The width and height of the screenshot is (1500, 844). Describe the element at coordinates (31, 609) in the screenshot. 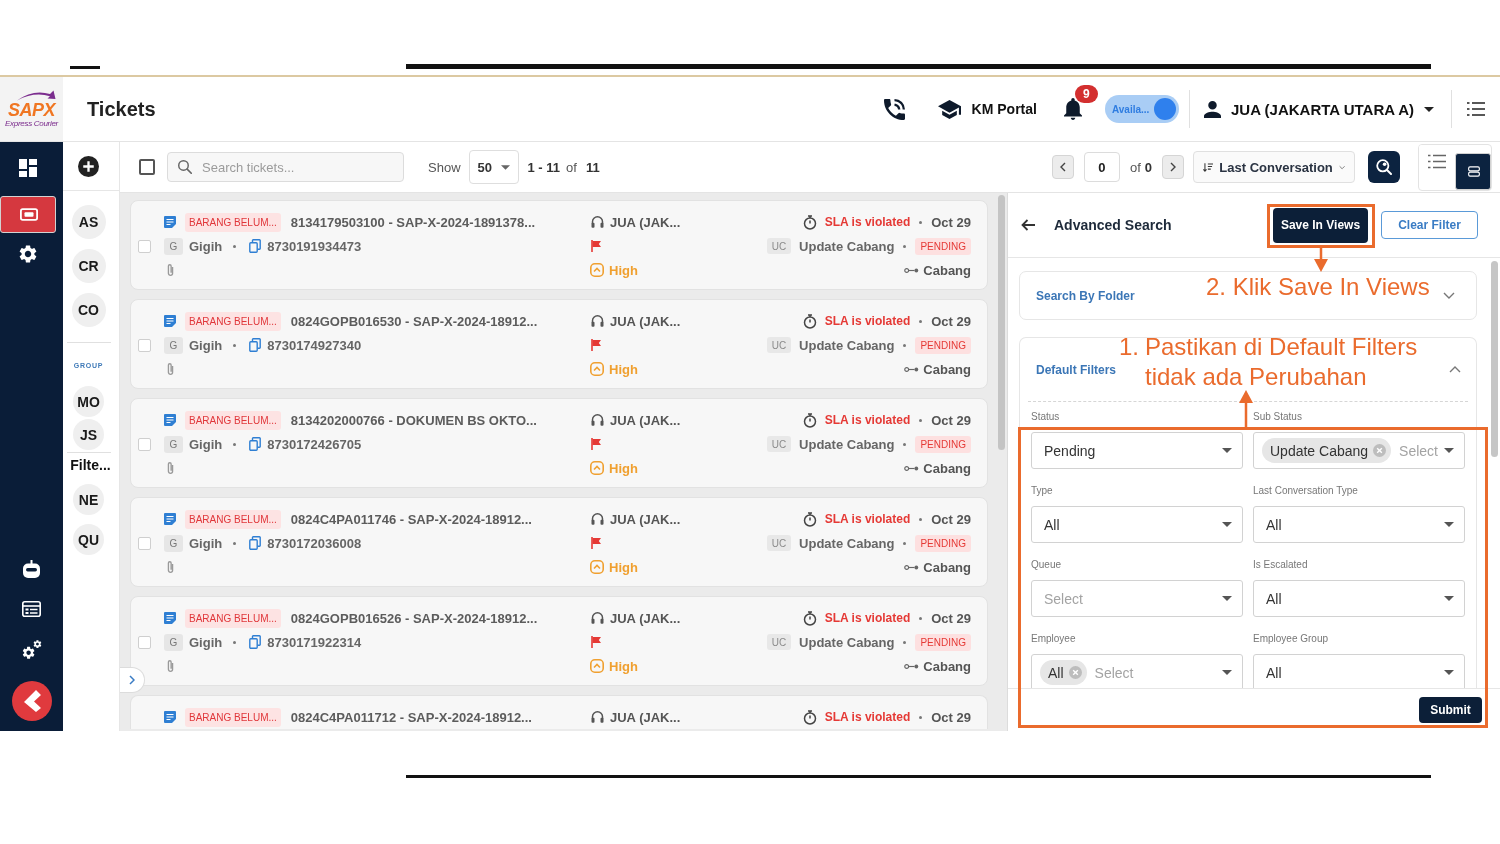

I see `list-card-icon` at that location.